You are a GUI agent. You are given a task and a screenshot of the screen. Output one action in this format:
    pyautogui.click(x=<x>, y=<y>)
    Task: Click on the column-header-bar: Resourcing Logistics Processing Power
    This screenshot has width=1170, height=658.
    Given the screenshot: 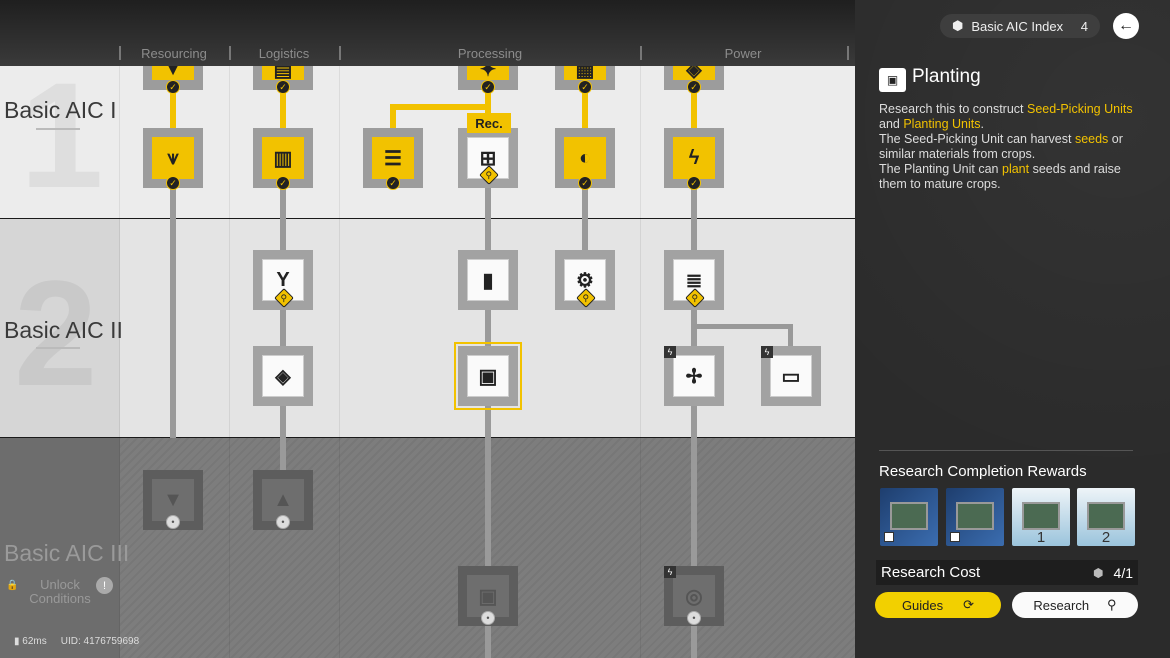 What is the action you would take?
    pyautogui.click(x=427, y=33)
    